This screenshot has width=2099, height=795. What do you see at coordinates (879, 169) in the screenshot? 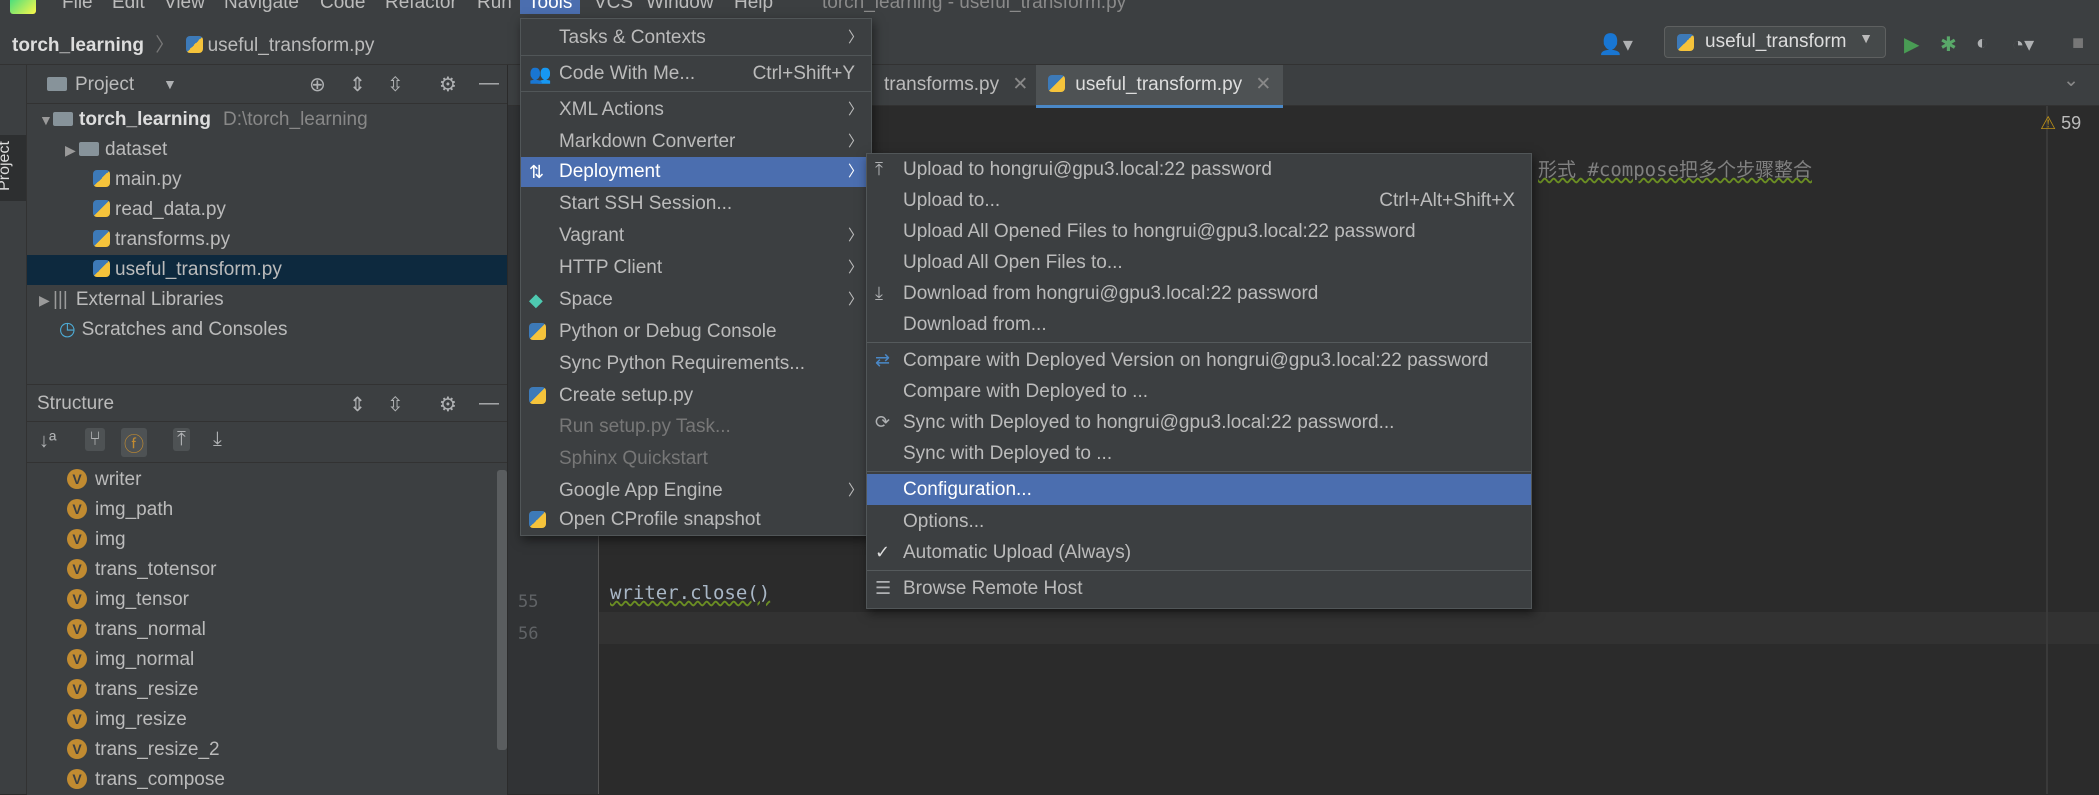
I see `upload-icon: ⤒` at bounding box center [879, 169].